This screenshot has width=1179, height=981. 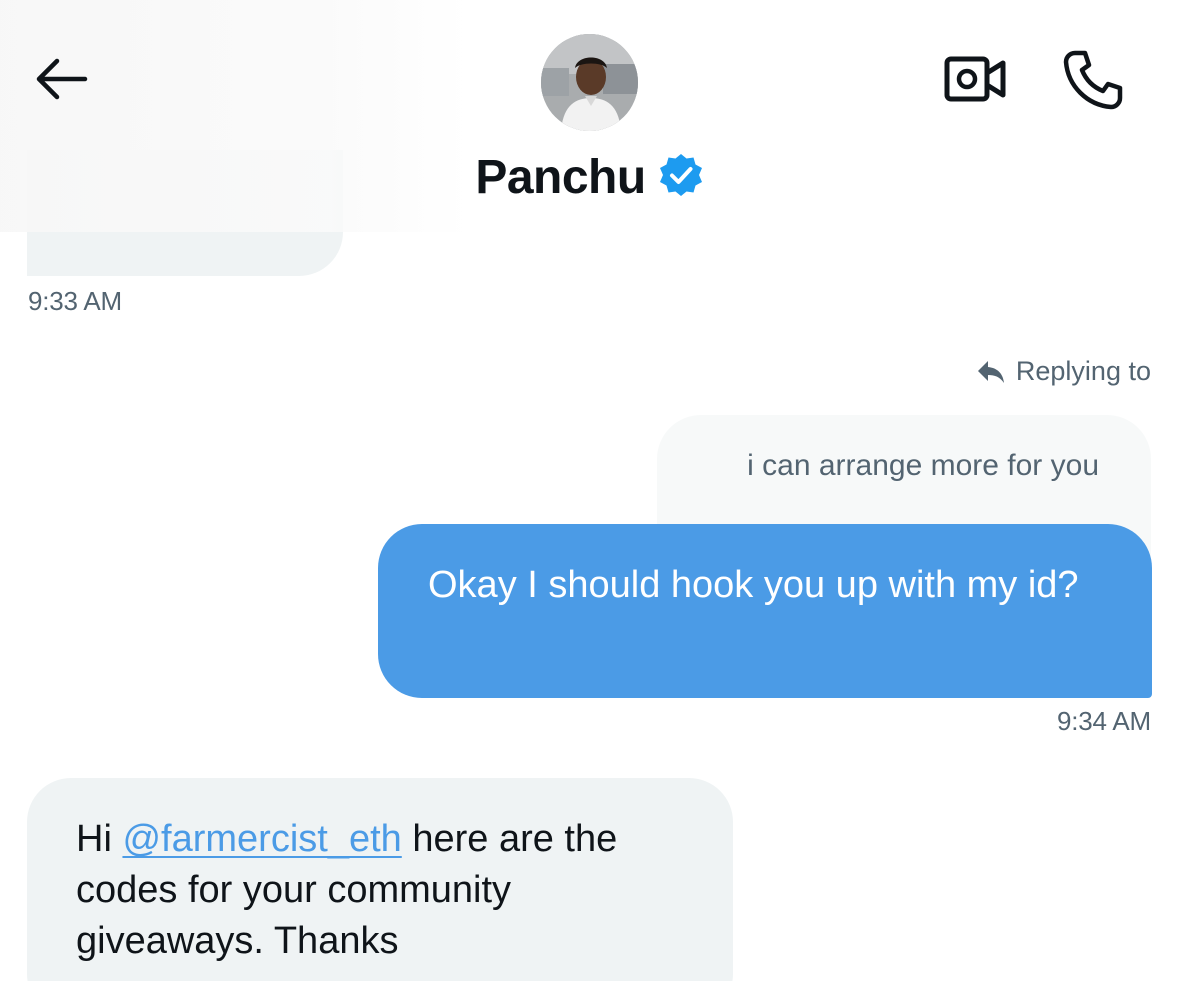 I want to click on replying-to-indicator: Replying to, so click(x=1063, y=371).